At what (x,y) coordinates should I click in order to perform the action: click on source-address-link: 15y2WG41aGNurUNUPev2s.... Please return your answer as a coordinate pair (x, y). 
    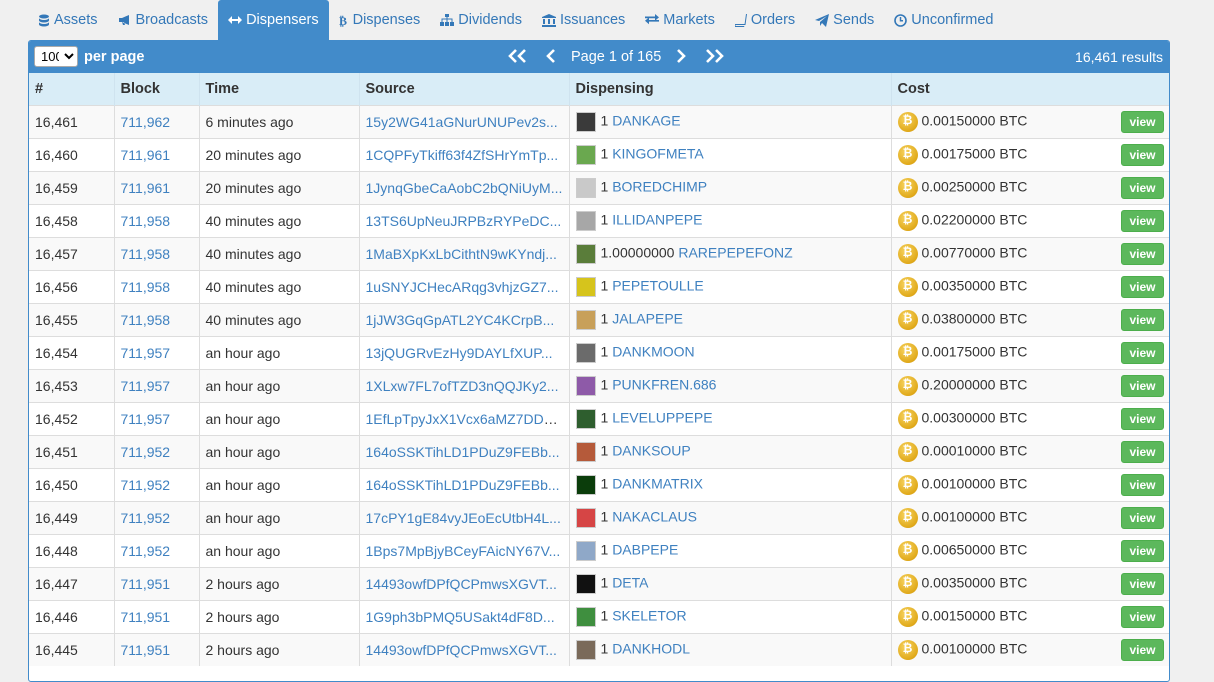
    Looking at the image, I should click on (462, 122).